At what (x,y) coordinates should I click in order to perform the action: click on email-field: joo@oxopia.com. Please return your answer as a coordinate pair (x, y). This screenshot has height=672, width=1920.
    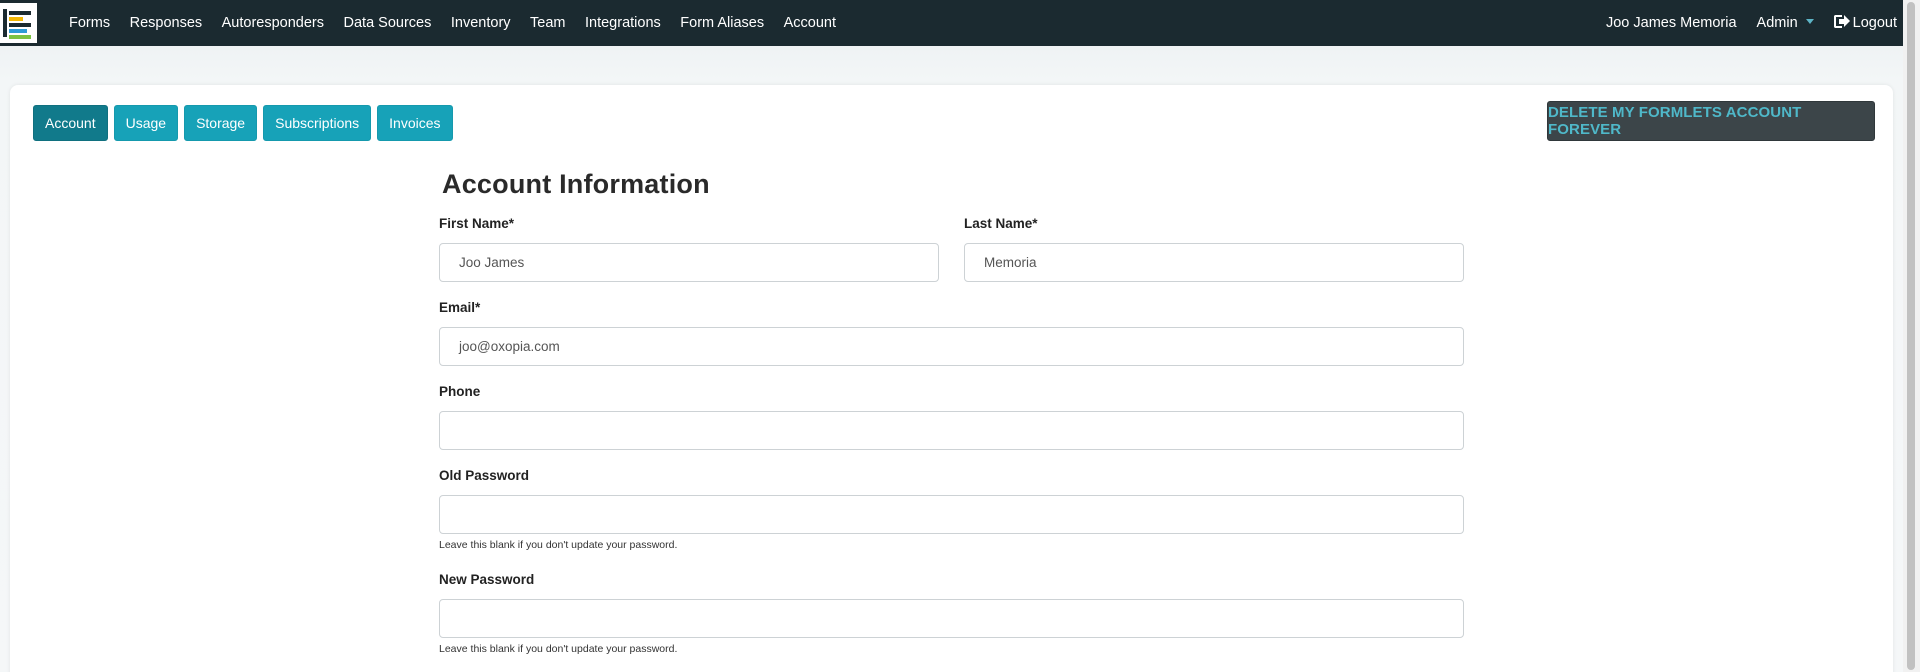
    Looking at the image, I should click on (951, 346).